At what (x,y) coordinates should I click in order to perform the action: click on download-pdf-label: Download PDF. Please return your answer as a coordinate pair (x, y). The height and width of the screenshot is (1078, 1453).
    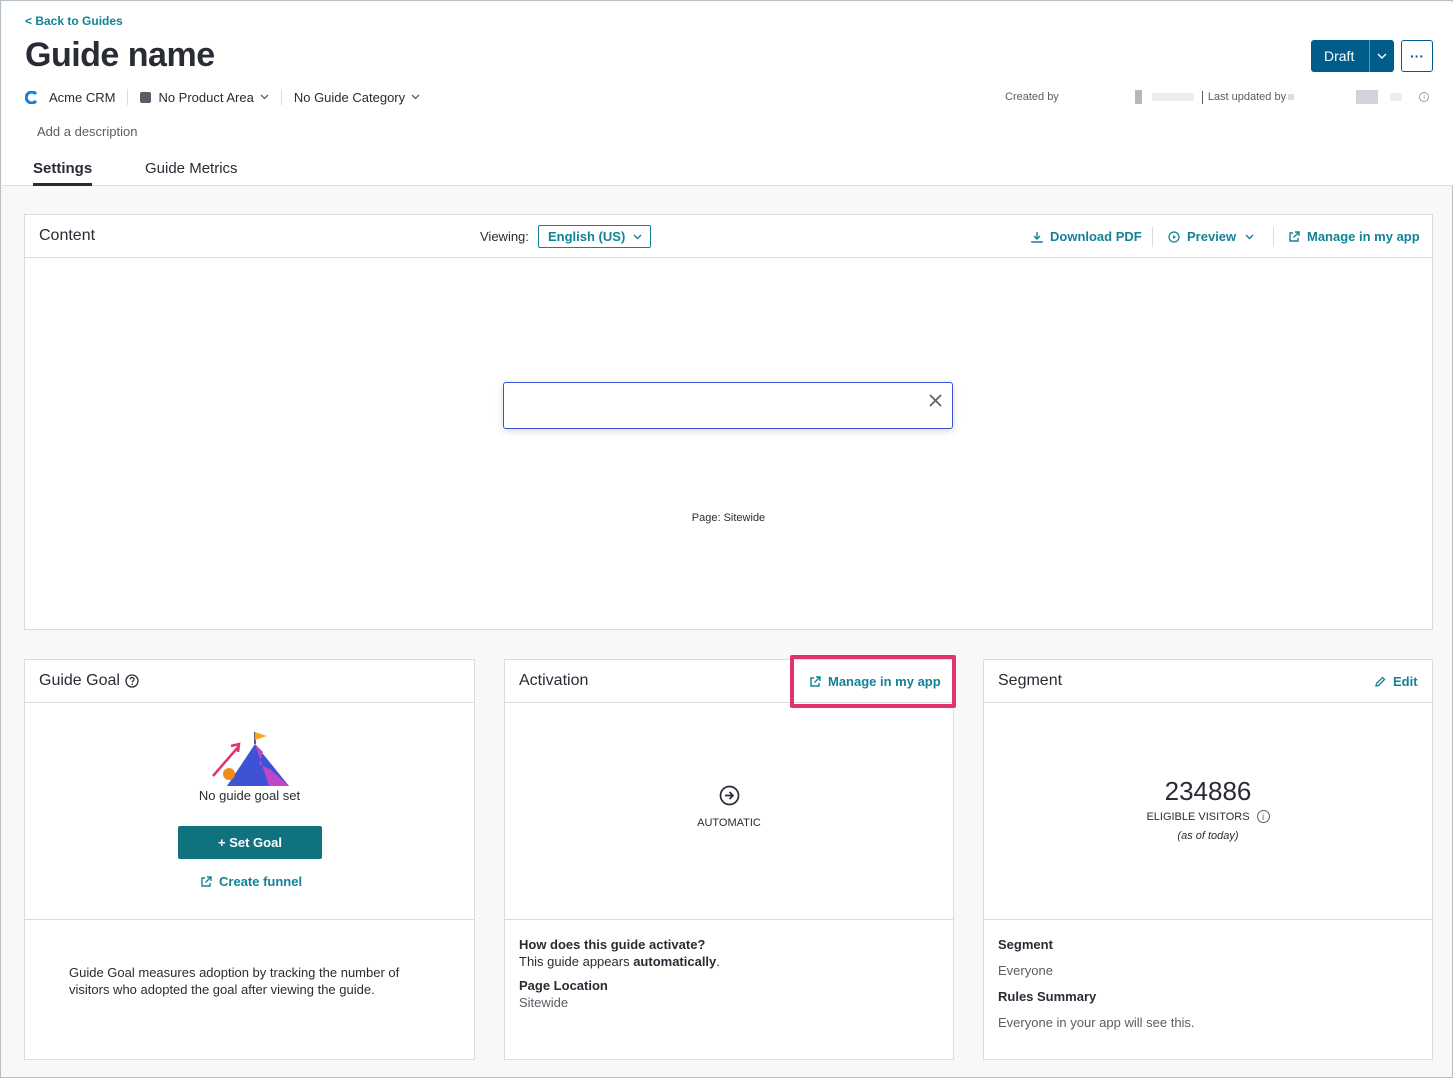
    Looking at the image, I should click on (1096, 236).